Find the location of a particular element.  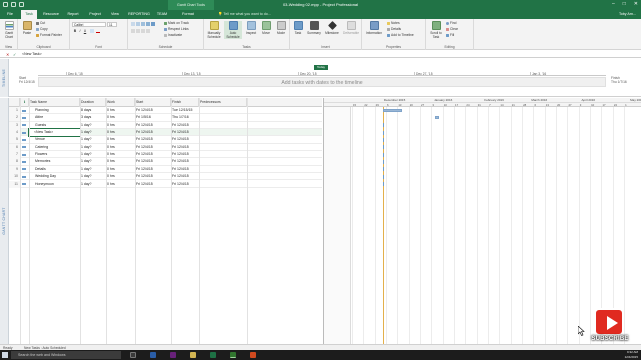

tab-project: Project is located at coordinates (95, 14).